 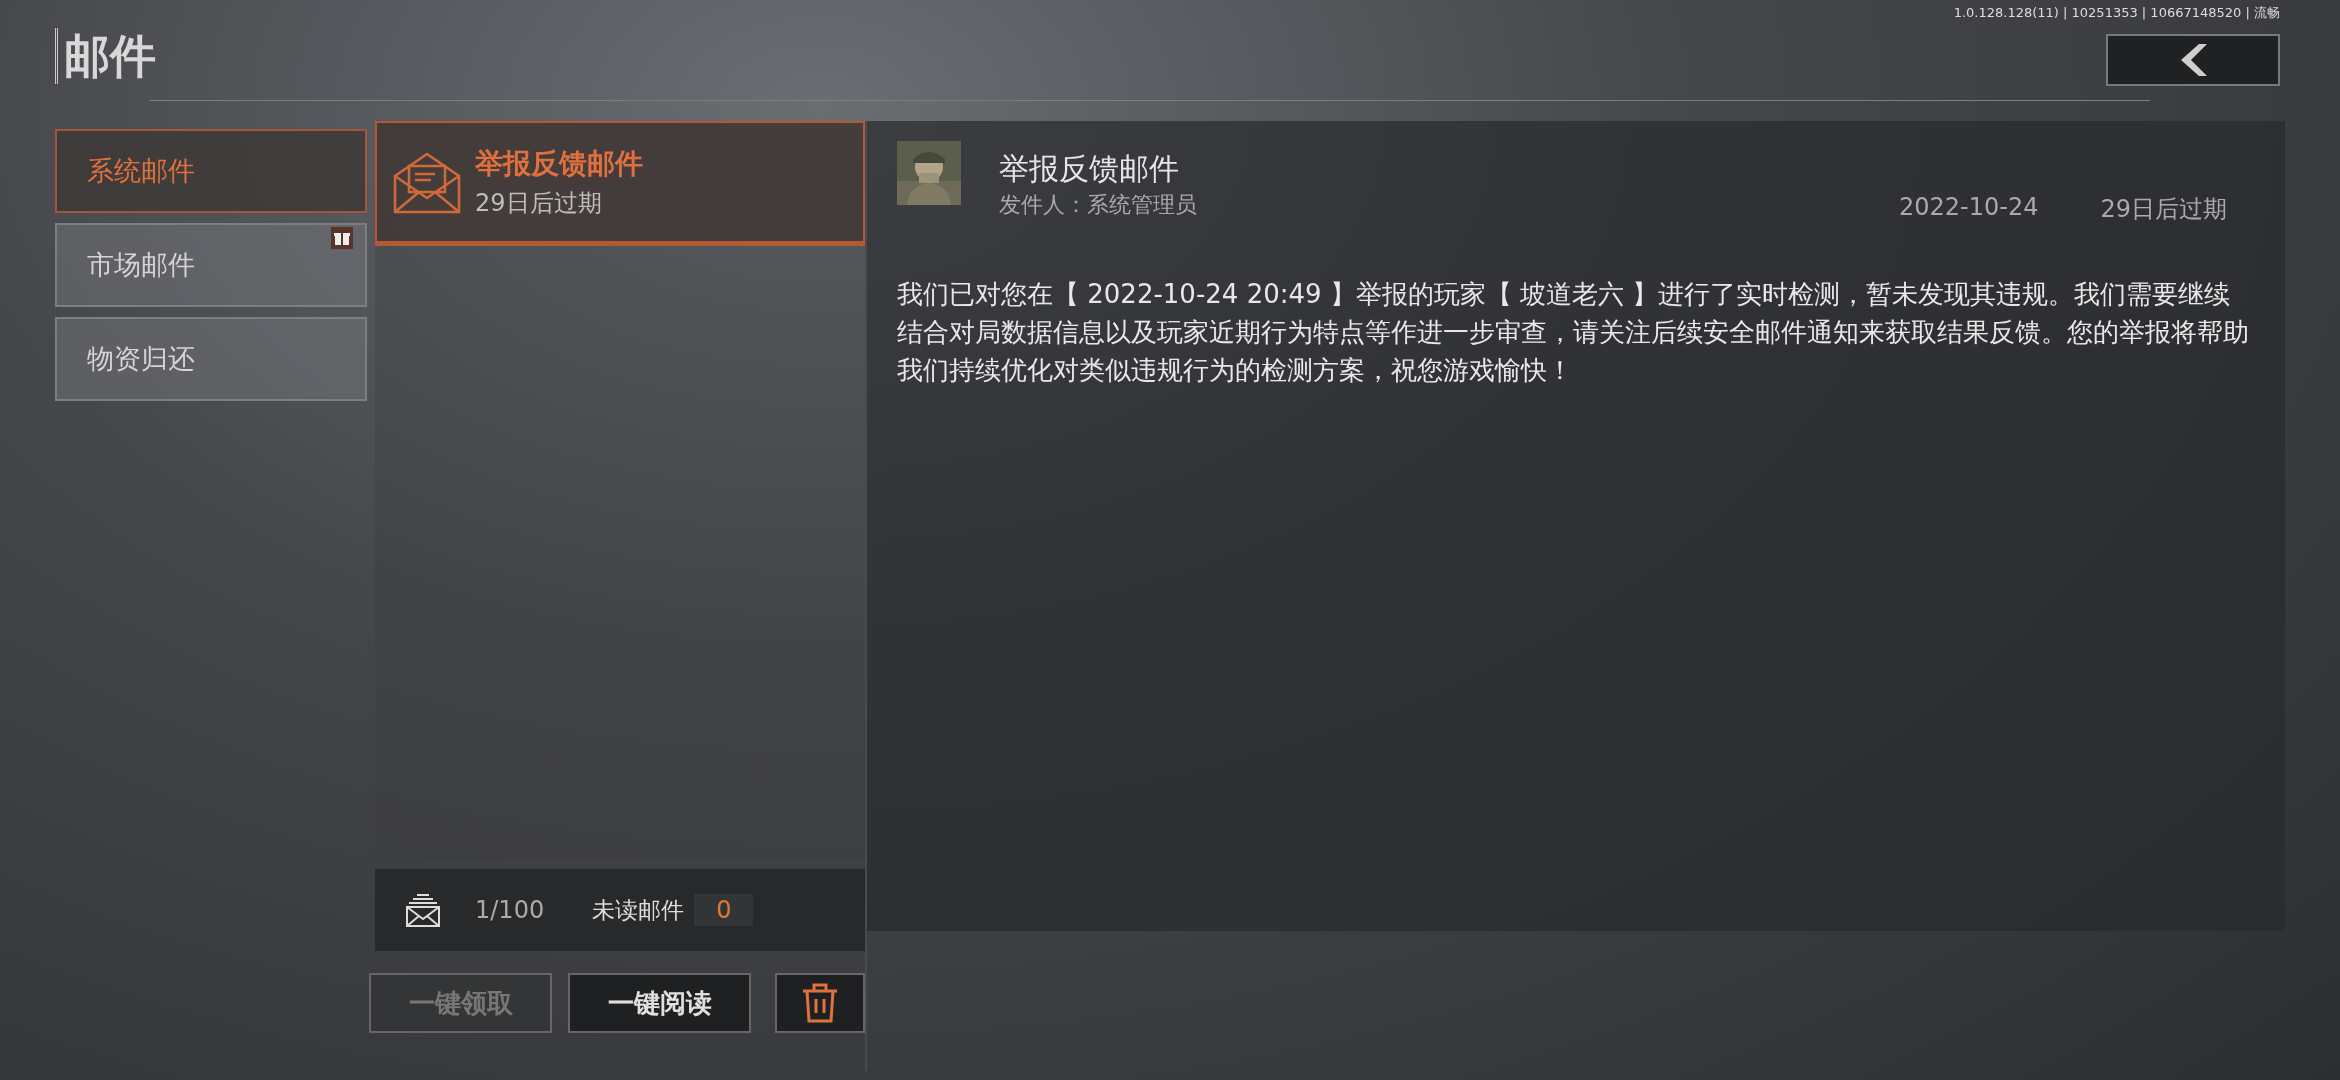 What do you see at coordinates (211, 359) in the screenshot?
I see `category-tab: 物资归还` at bounding box center [211, 359].